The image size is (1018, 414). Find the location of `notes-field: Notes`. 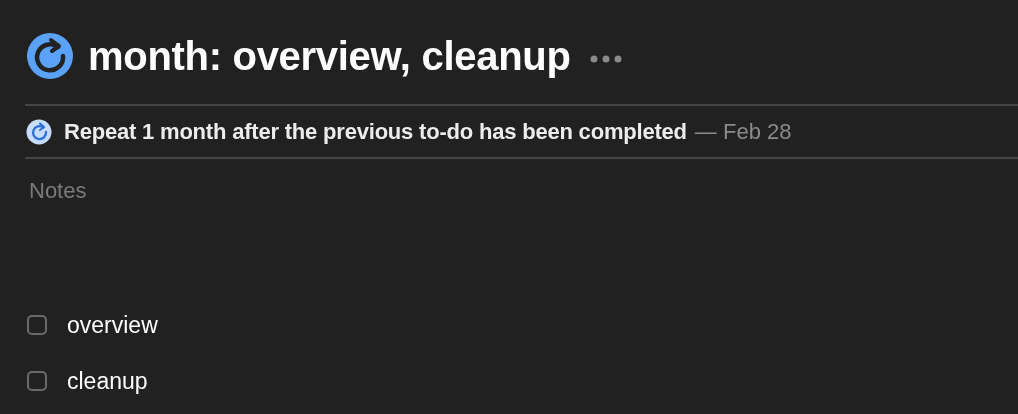

notes-field: Notes is located at coordinates (227, 191).